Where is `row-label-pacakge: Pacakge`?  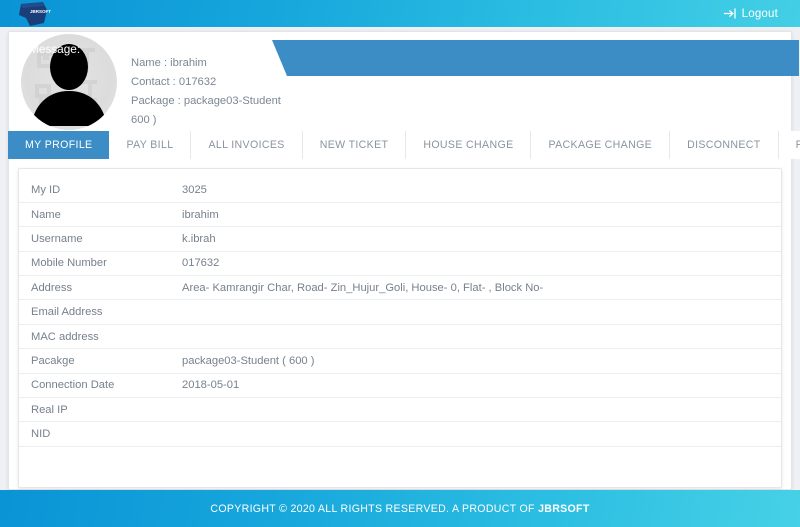
row-label-pacakge: Pacakge is located at coordinates (100, 361).